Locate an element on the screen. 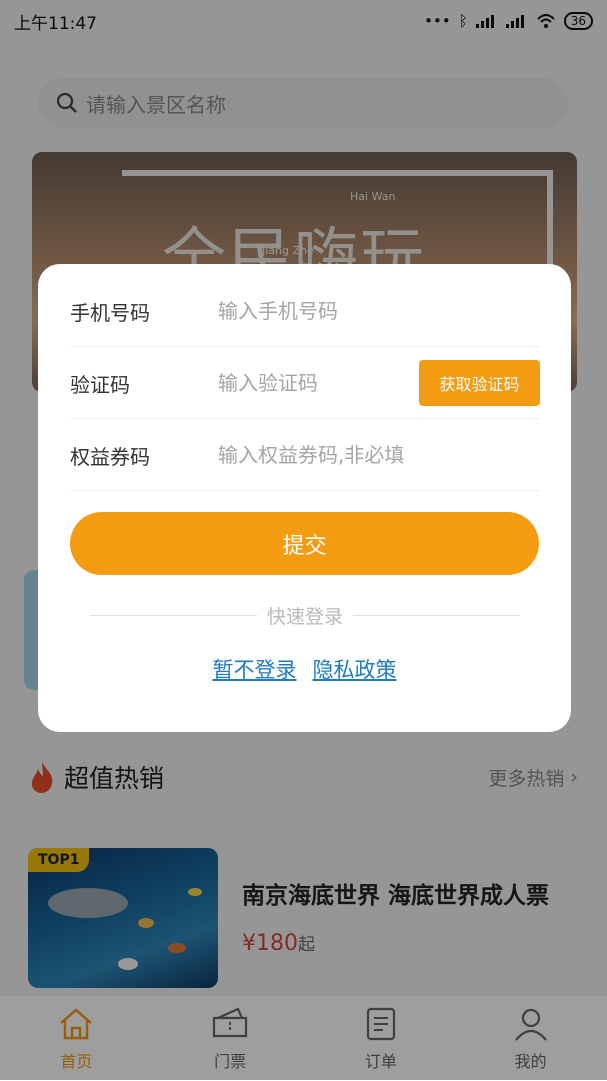  modal-links: 暂不登录 隐私政策 is located at coordinates (304, 669).